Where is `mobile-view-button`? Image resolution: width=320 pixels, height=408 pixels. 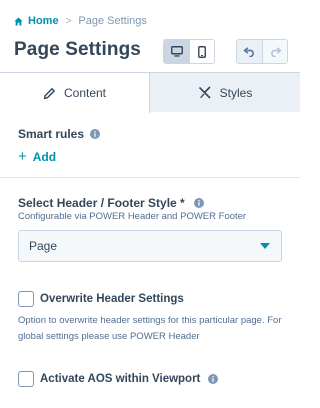 mobile-view-button is located at coordinates (201, 51).